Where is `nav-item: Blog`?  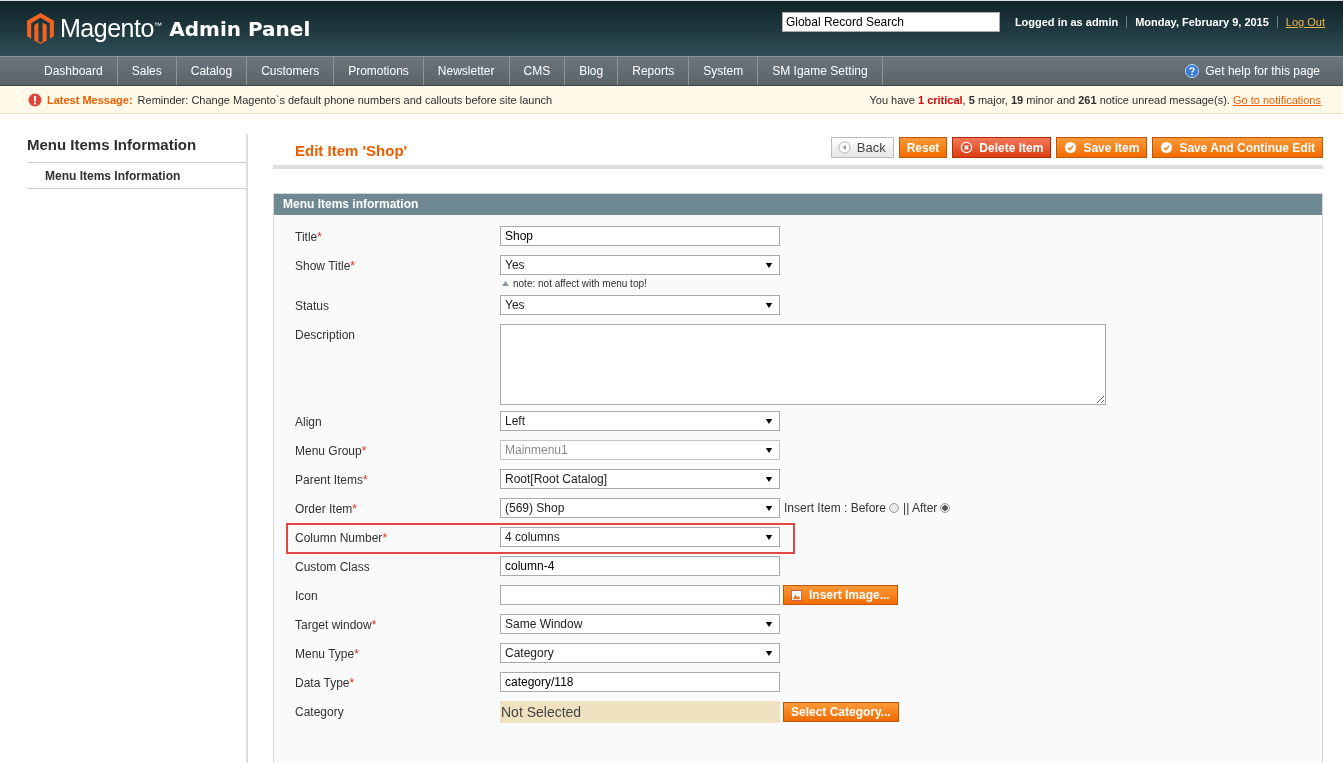
nav-item: Blog is located at coordinates (592, 71).